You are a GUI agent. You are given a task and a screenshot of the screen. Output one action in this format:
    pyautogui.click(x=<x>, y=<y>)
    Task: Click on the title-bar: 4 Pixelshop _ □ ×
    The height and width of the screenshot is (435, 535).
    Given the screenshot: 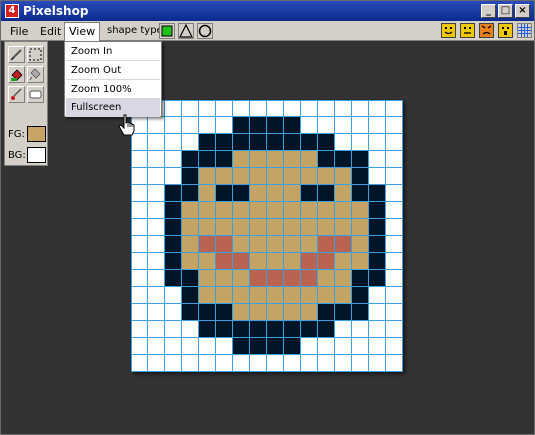 What is the action you would take?
    pyautogui.click(x=267, y=11)
    